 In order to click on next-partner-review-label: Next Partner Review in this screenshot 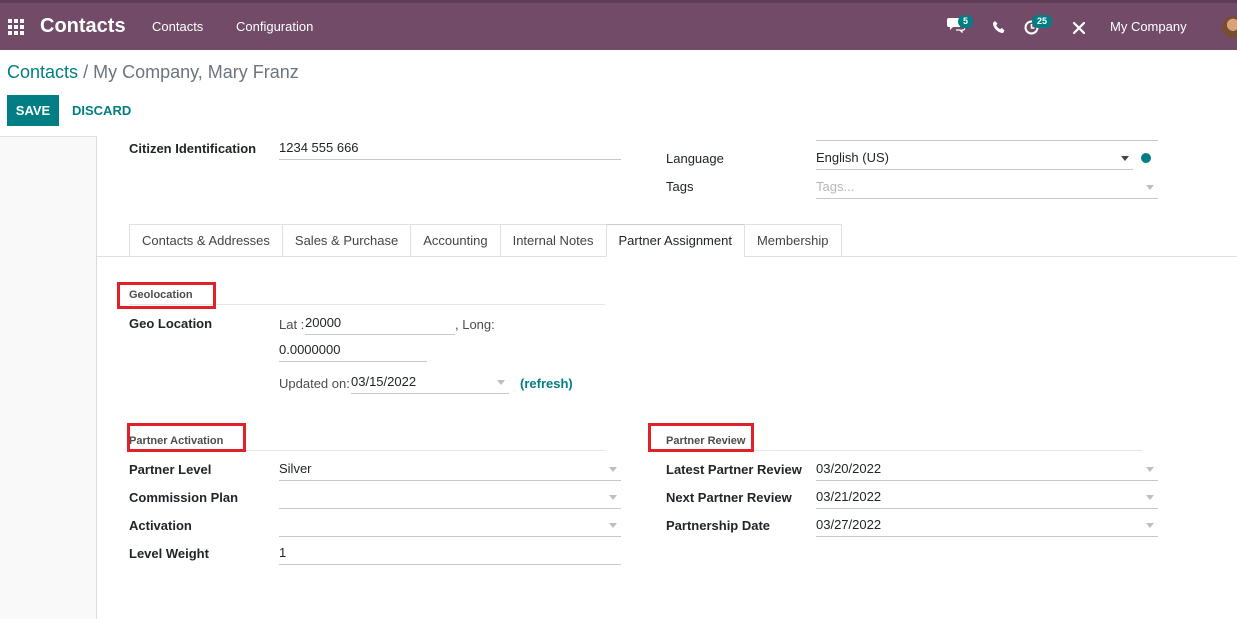, I will do `click(729, 497)`.